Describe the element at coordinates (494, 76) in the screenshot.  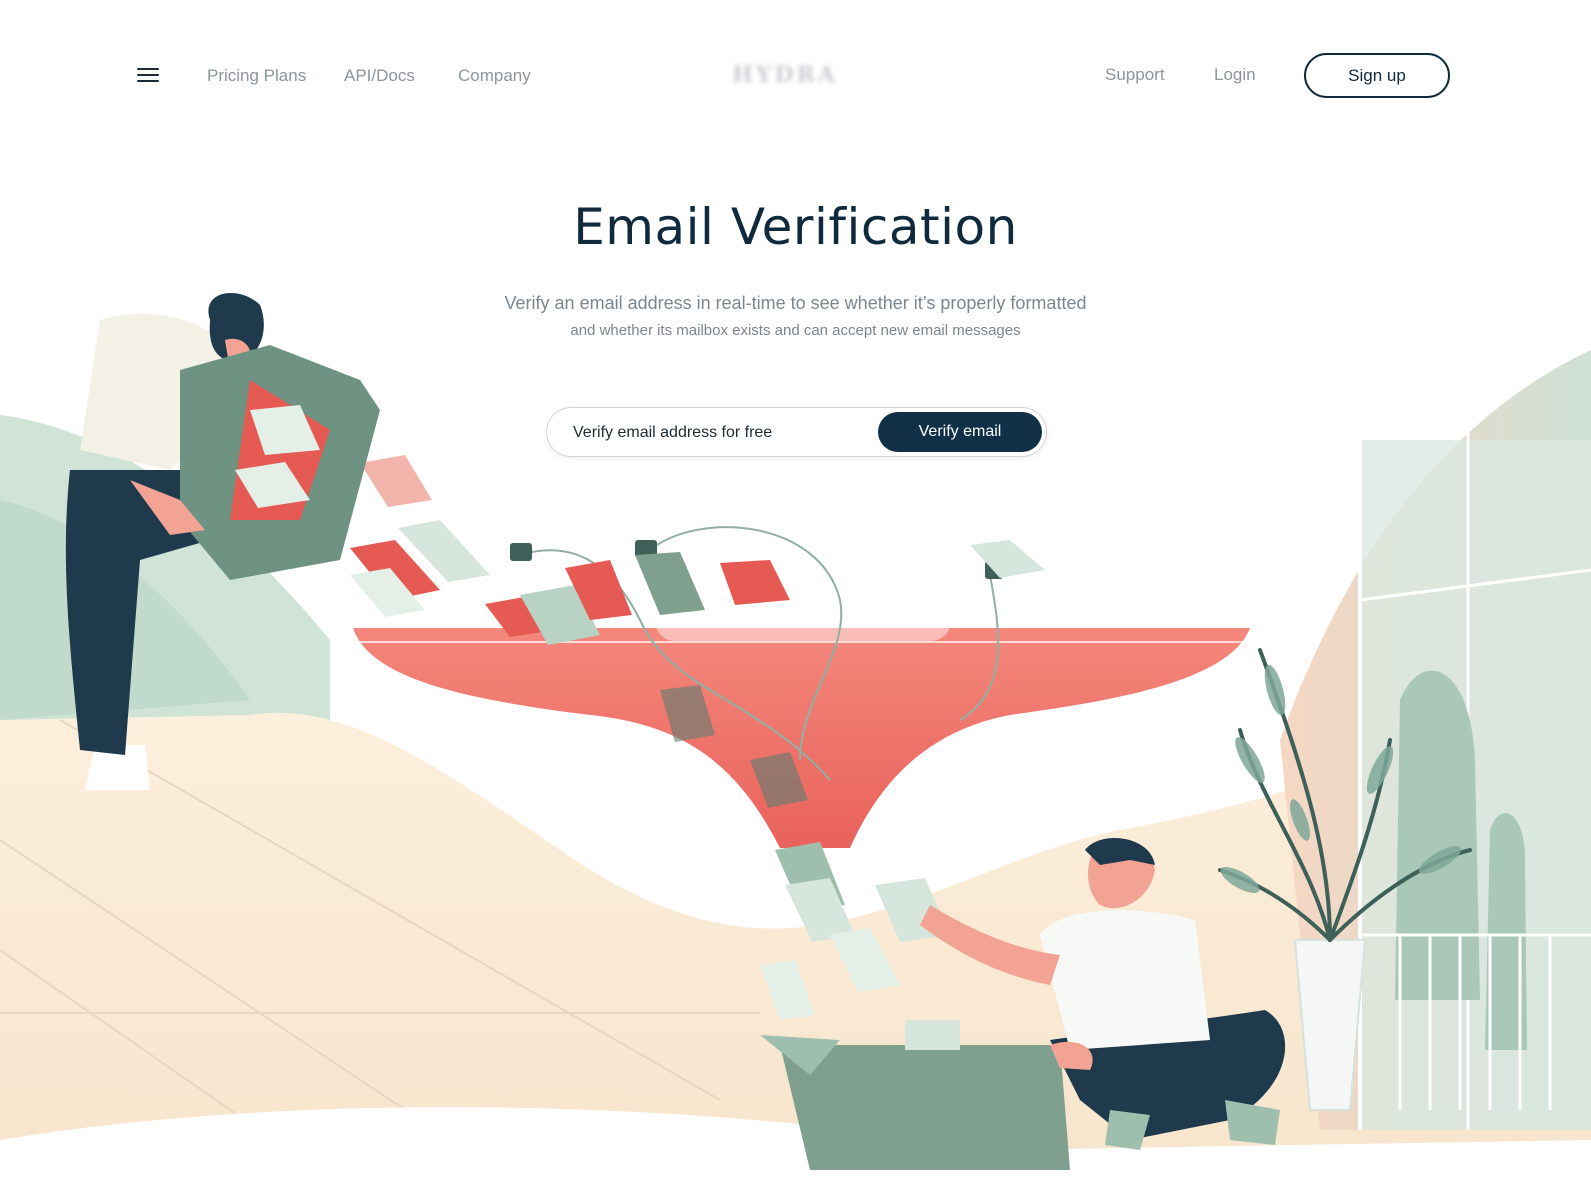
I see `nav-link-company: Company` at that location.